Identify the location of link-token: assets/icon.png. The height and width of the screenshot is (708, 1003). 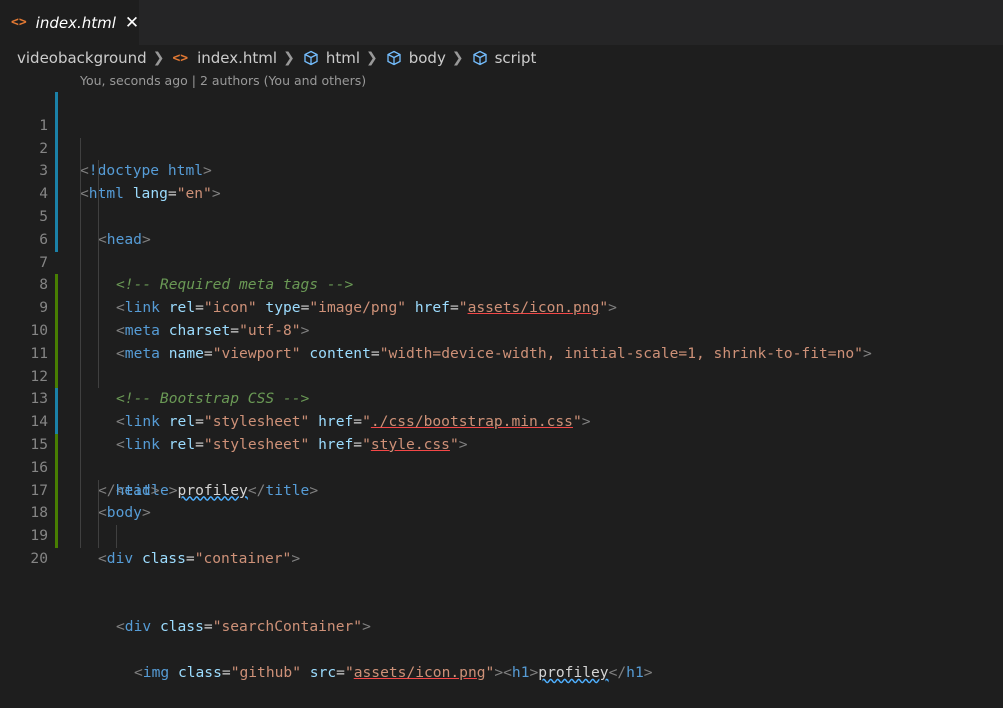
(420, 672).